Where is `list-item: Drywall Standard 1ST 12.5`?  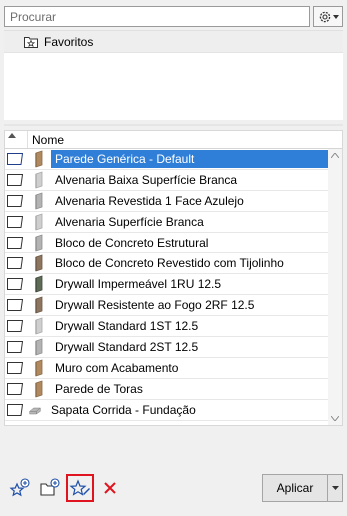
list-item: Drywall Standard 1ST 12.5 is located at coordinates (167, 327).